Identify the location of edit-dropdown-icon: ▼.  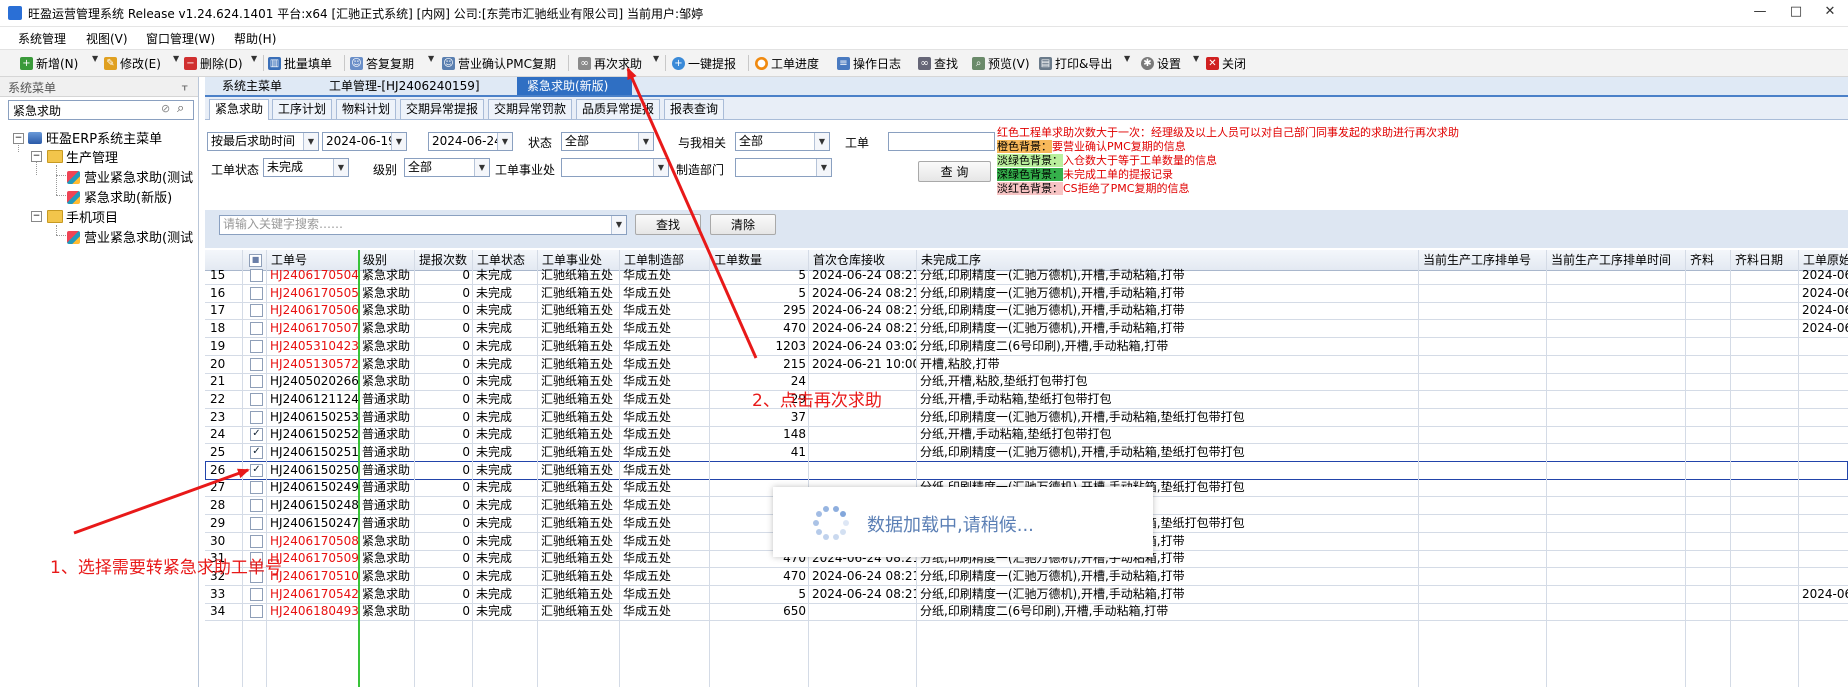
(176, 58).